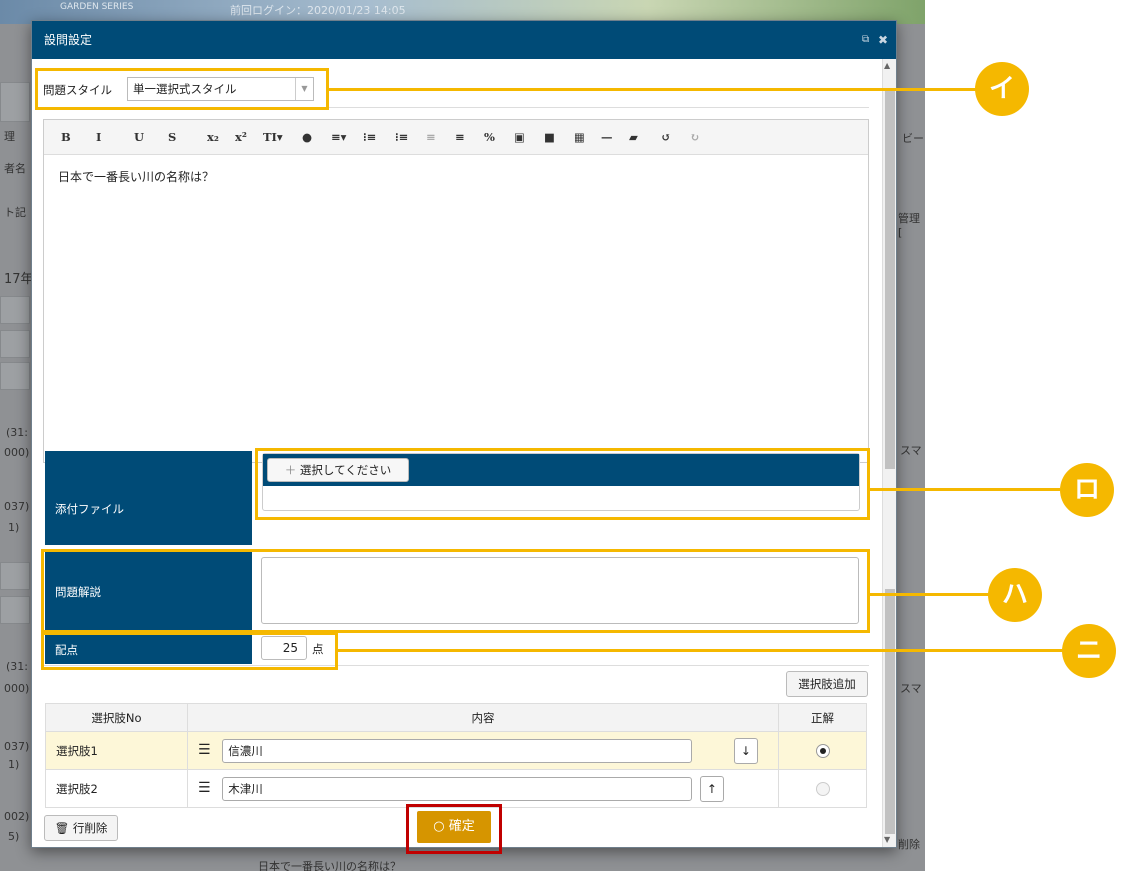 The image size is (1128, 871). What do you see at coordinates (307, 137) in the screenshot?
I see `color-icon: ●` at bounding box center [307, 137].